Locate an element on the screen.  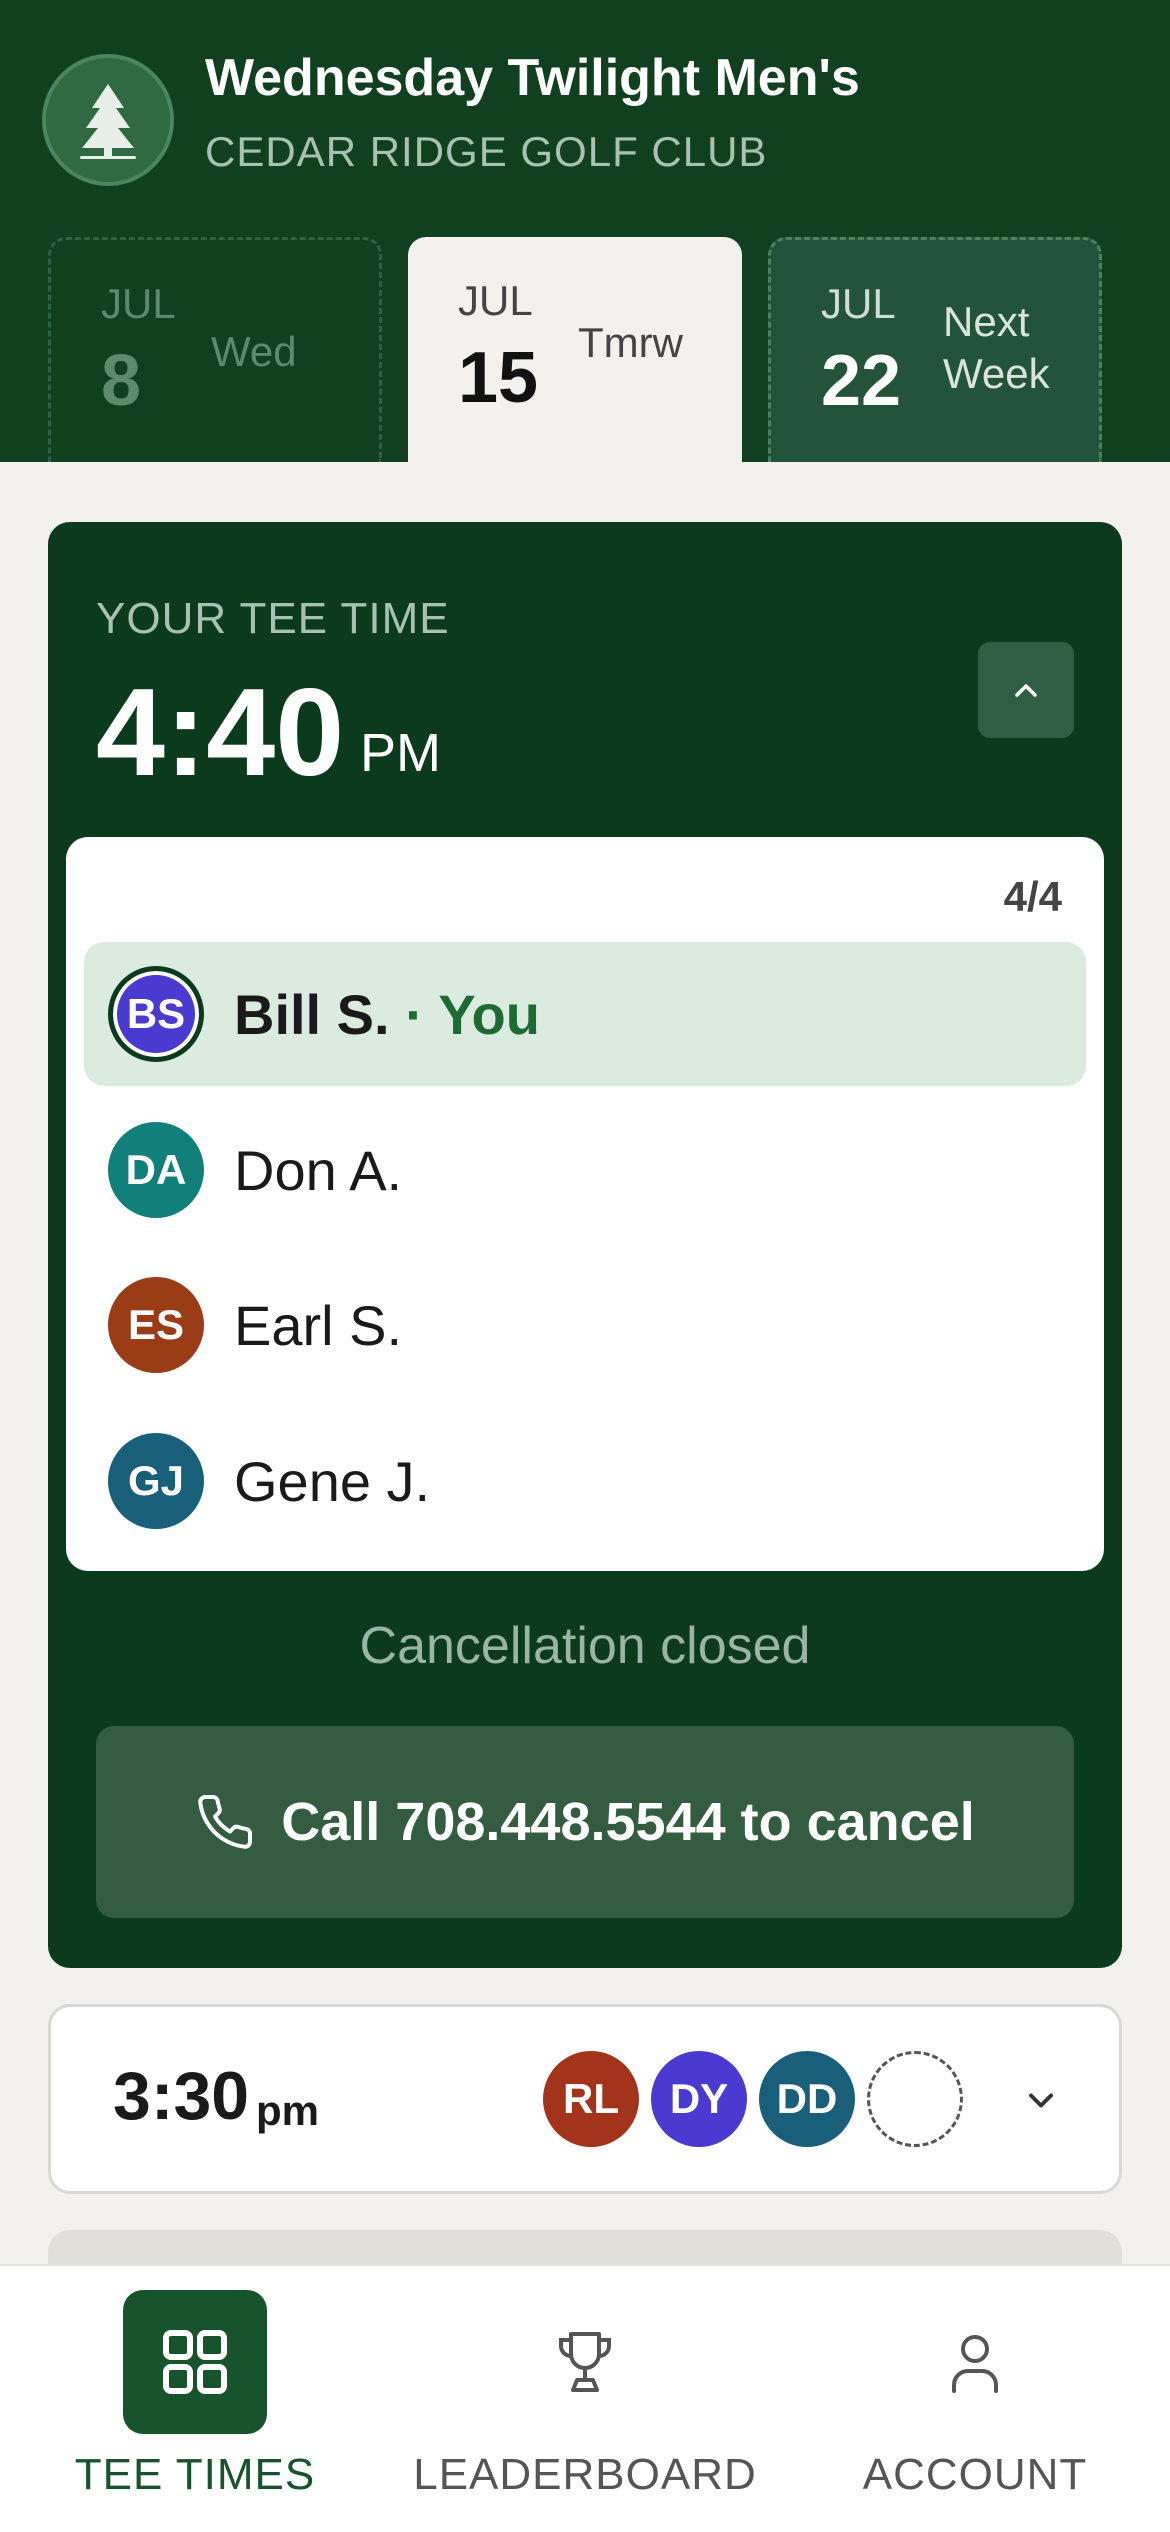
club-logo is located at coordinates (108, 120).